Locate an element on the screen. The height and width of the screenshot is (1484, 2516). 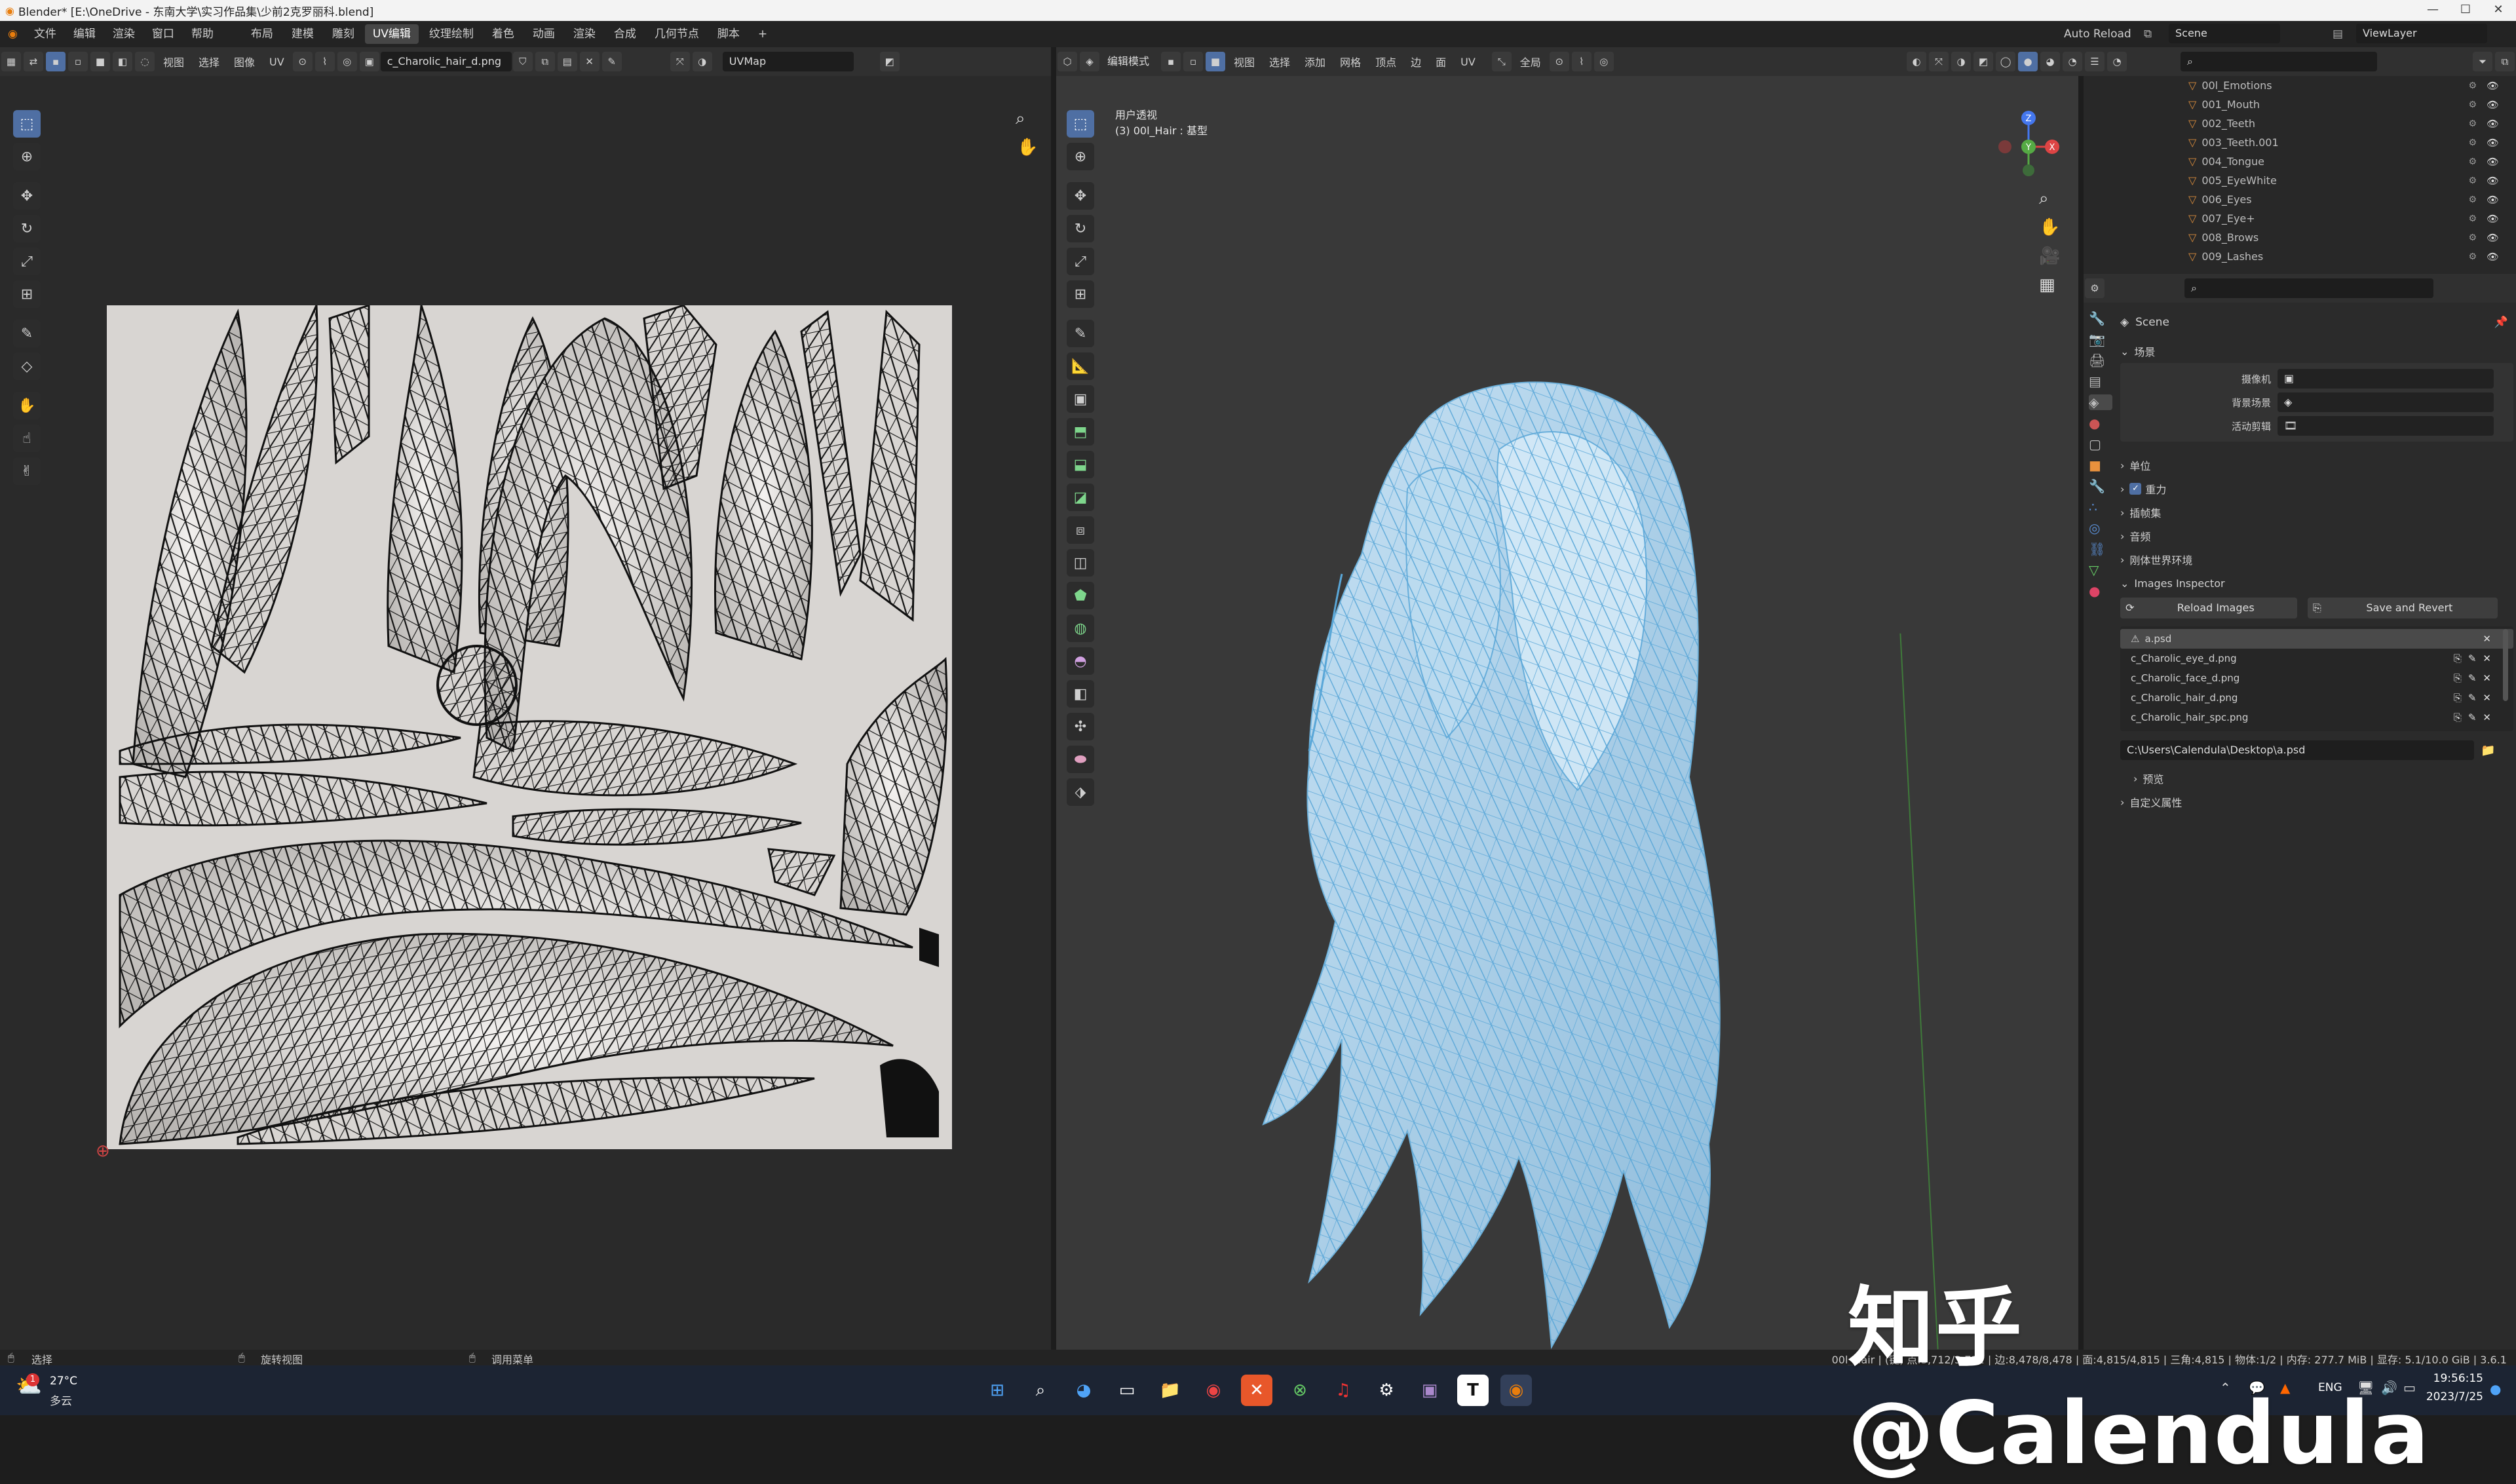
spin-icon: ◍ is located at coordinates (1080, 628).